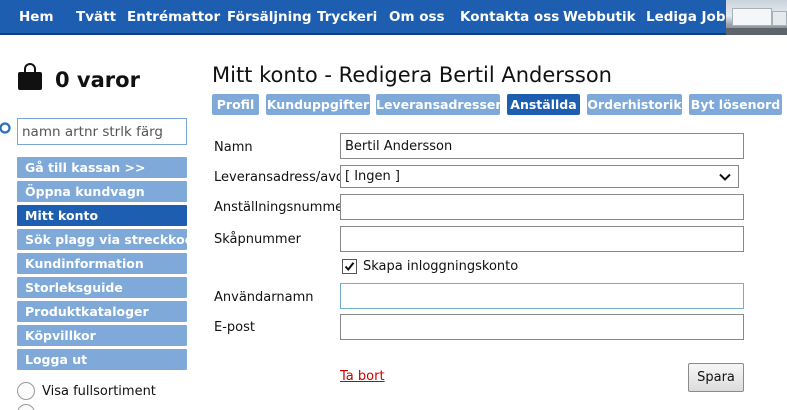 This screenshot has width=787, height=410. Describe the element at coordinates (417, 17) in the screenshot. I see `nav-item-om-oss: Om oss` at that location.